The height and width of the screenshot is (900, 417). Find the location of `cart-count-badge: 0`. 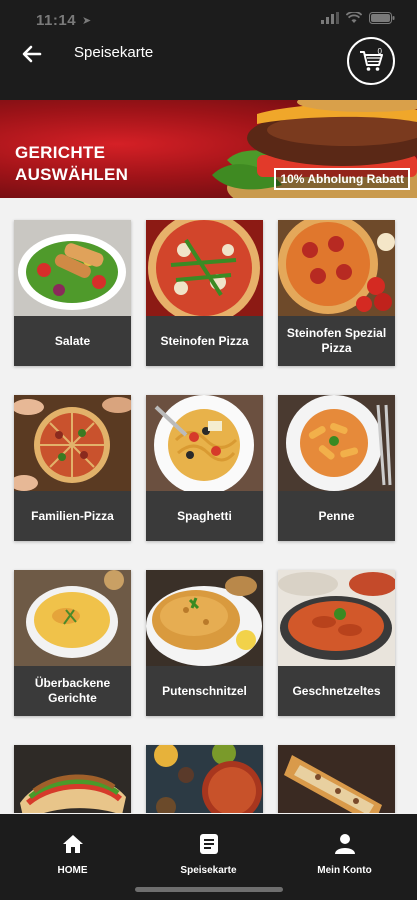

cart-count-badge: 0 is located at coordinates (379, 51).